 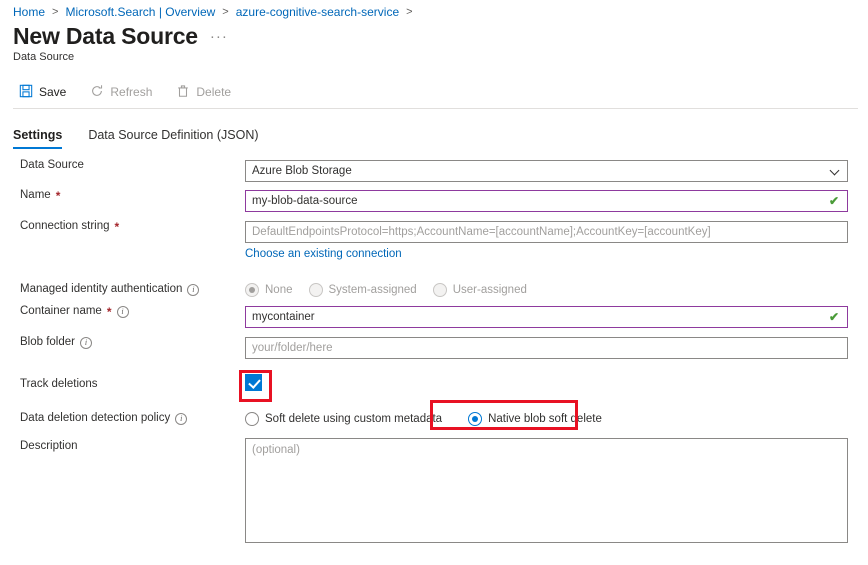 I want to click on field-row-data-source: Data Source Azure Blob Storage, so click(x=434, y=174).